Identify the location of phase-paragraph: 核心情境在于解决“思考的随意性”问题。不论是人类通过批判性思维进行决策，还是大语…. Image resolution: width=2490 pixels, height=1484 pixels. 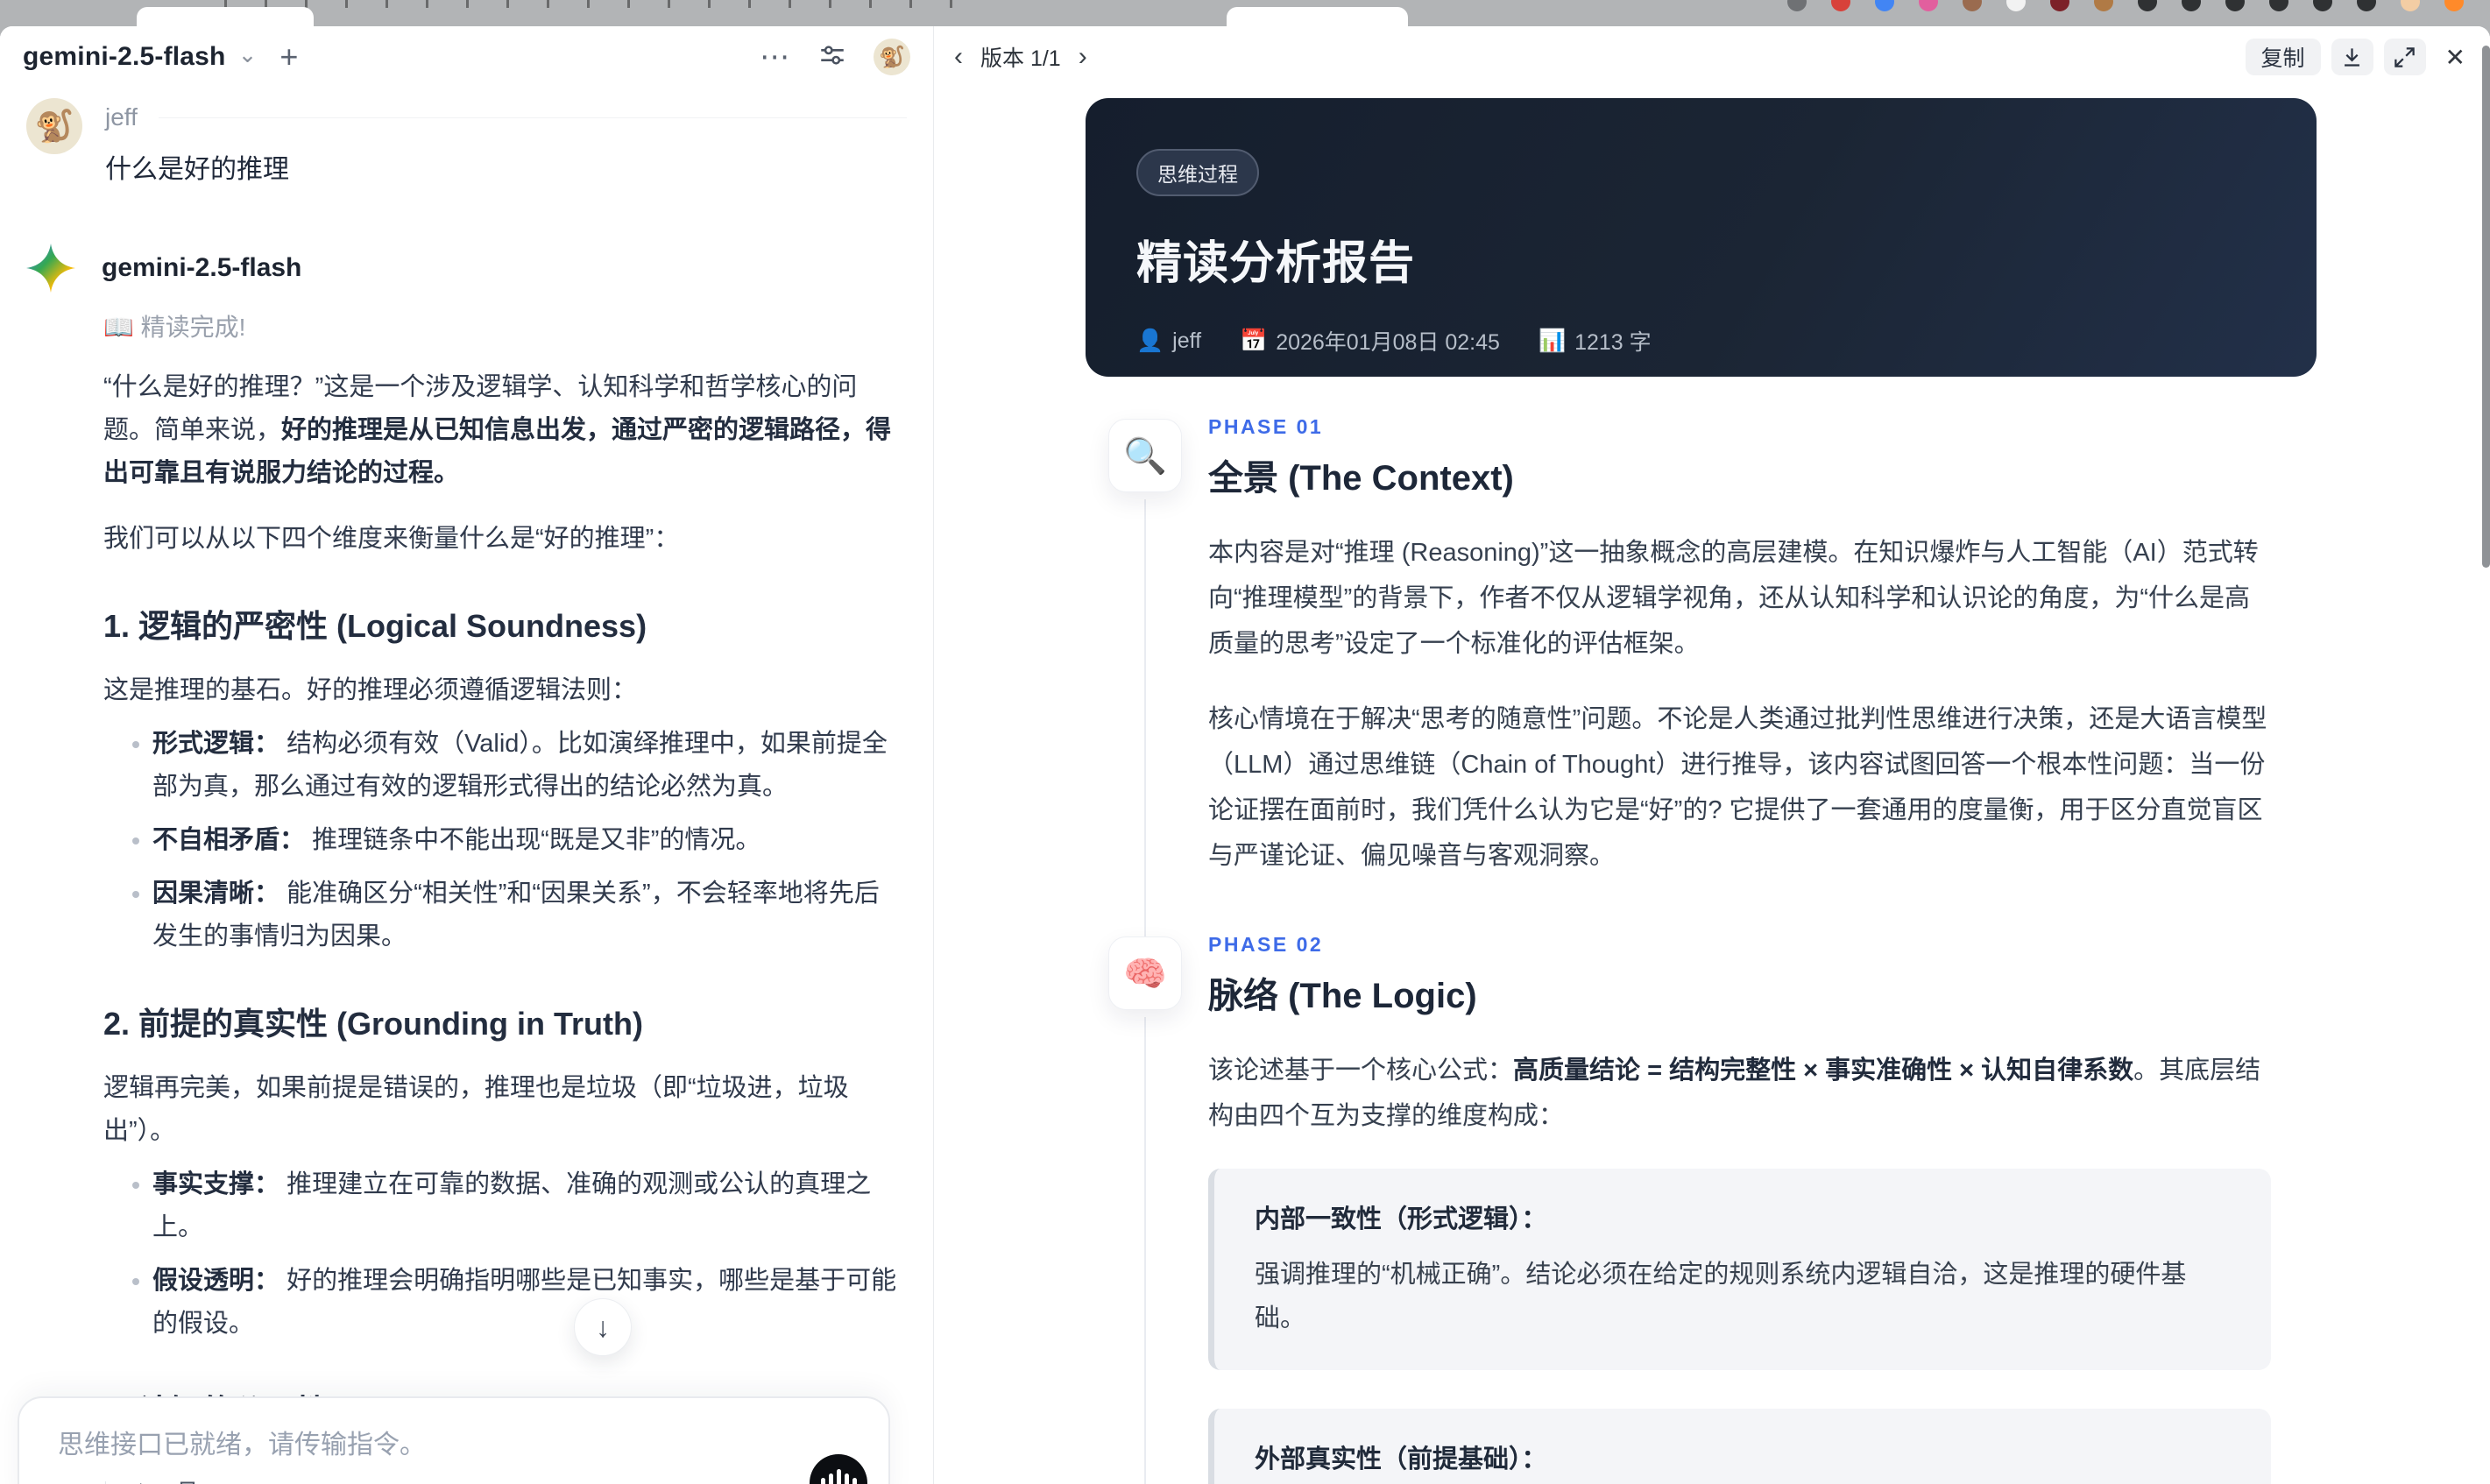
(1737, 787).